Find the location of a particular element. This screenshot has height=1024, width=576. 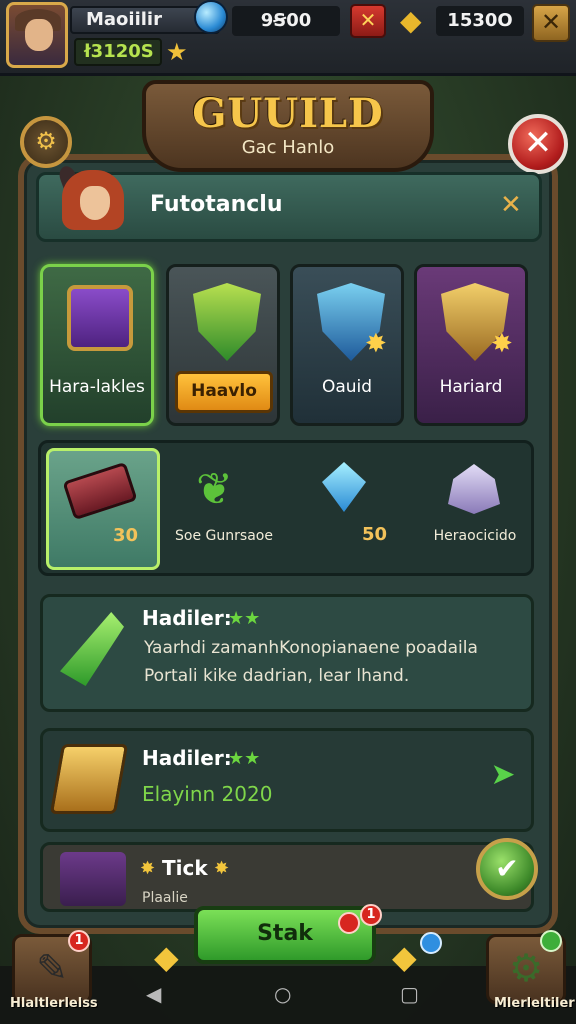

item-label: Heraocicido is located at coordinates (475, 536).